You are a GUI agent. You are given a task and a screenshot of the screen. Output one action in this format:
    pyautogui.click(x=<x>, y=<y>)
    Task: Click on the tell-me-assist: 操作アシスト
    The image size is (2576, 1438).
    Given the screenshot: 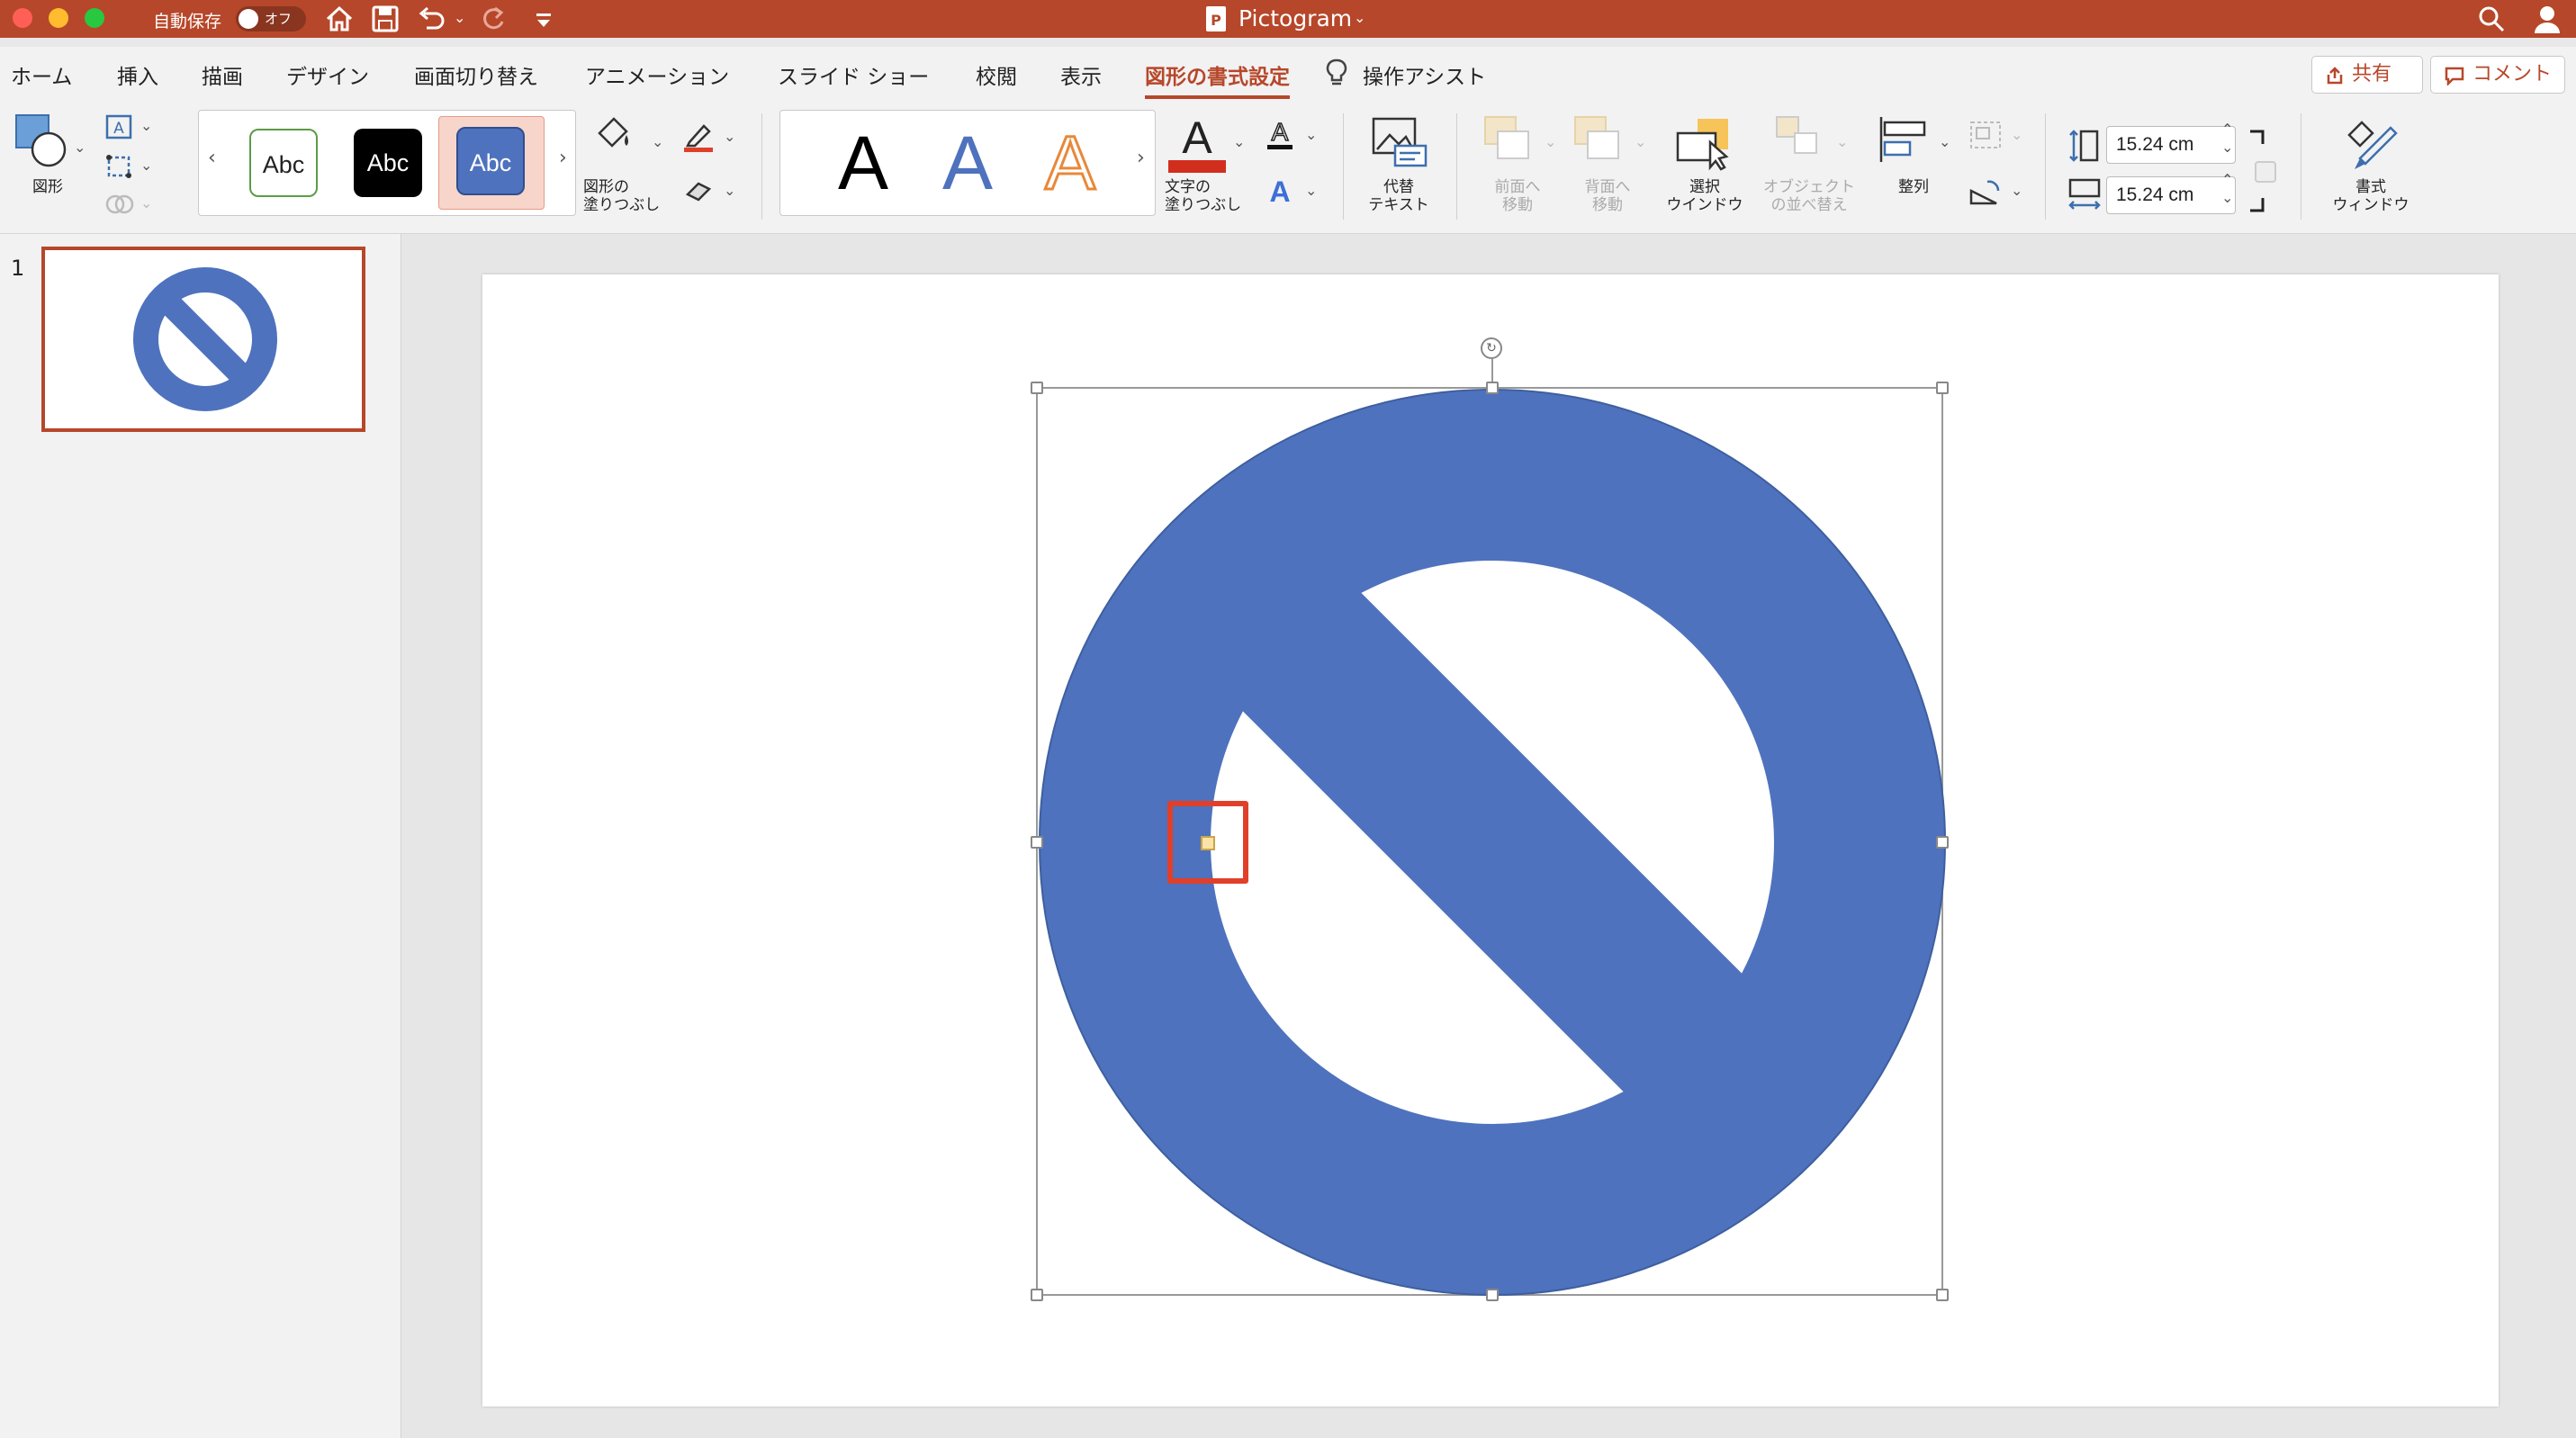 What is the action you would take?
    pyautogui.click(x=1424, y=74)
    